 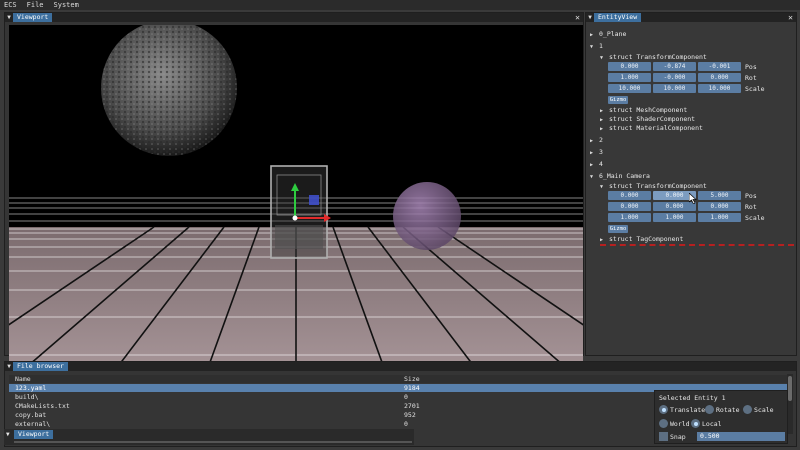 What do you see at coordinates (719, 77) in the screenshot?
I see `rot-z-field: 0.000` at bounding box center [719, 77].